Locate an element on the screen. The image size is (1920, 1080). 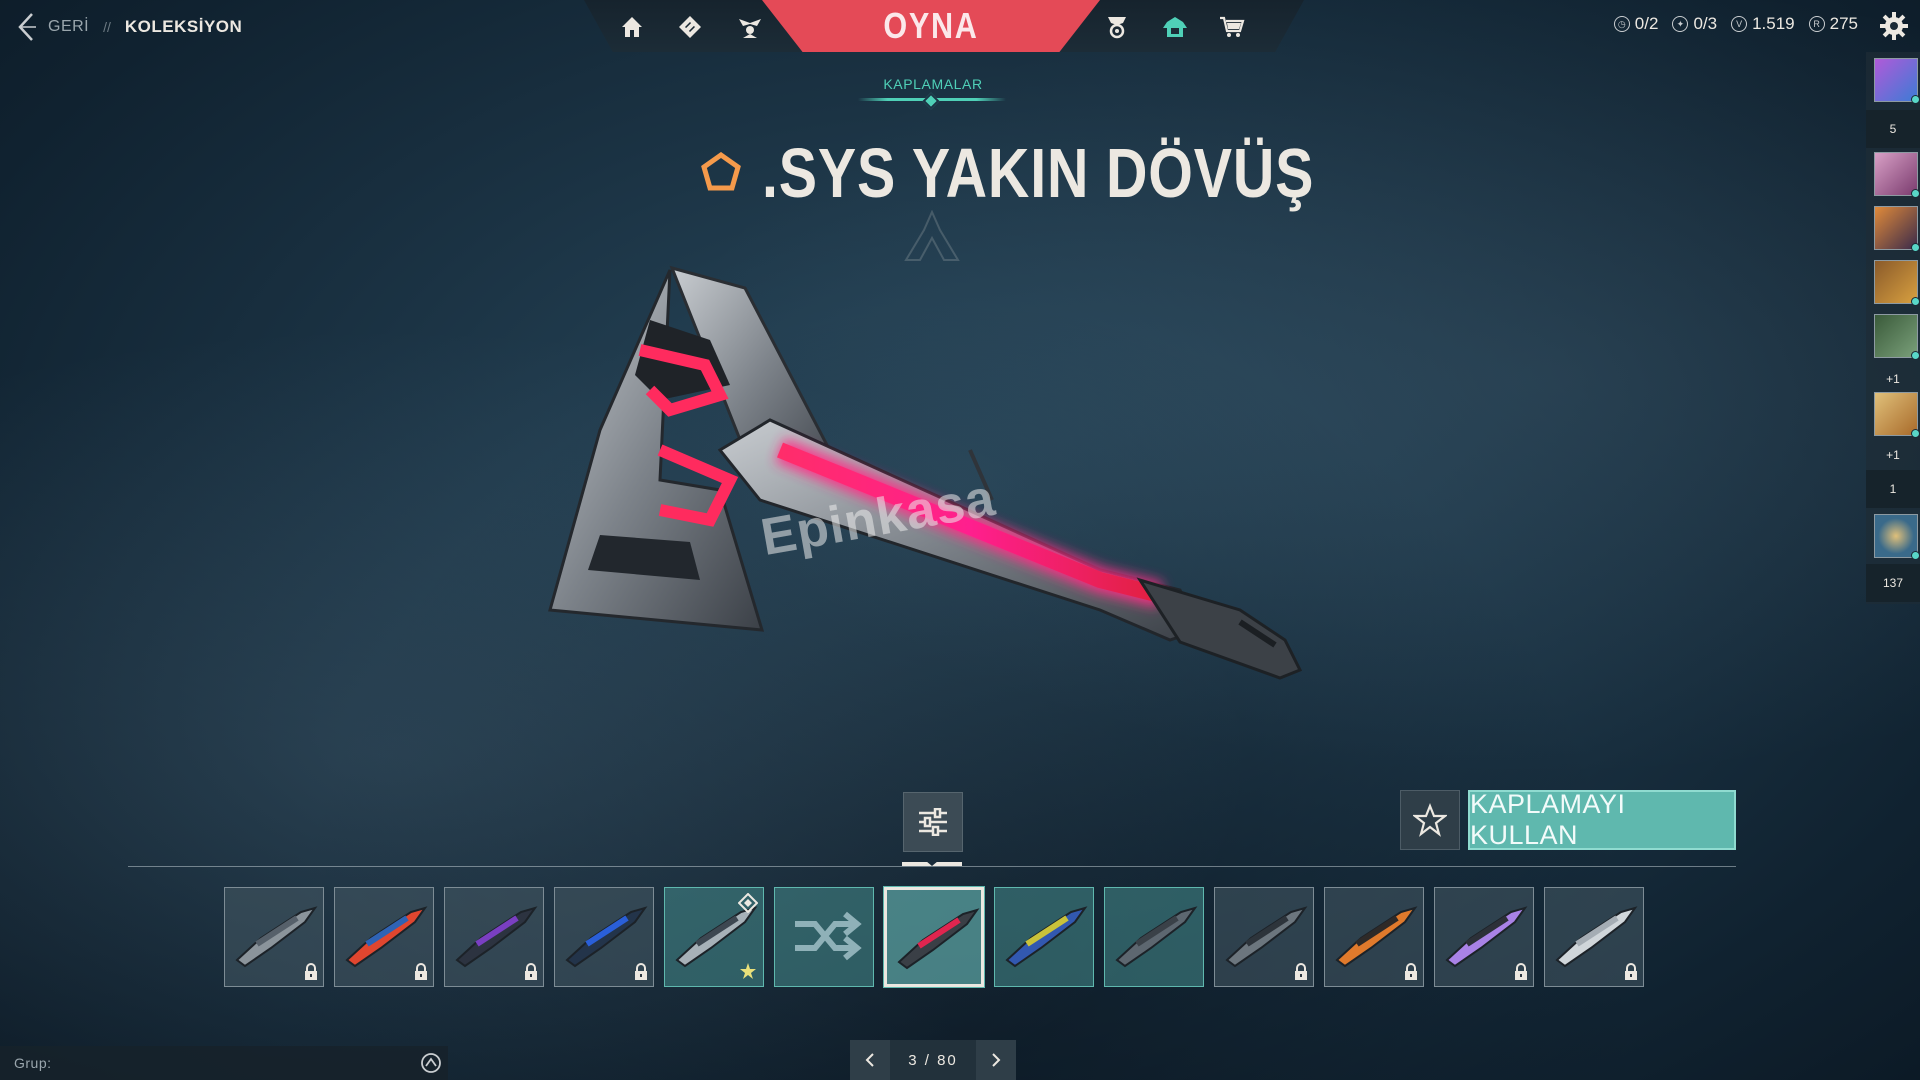
favorite-star-icon is located at coordinates (748, 971).